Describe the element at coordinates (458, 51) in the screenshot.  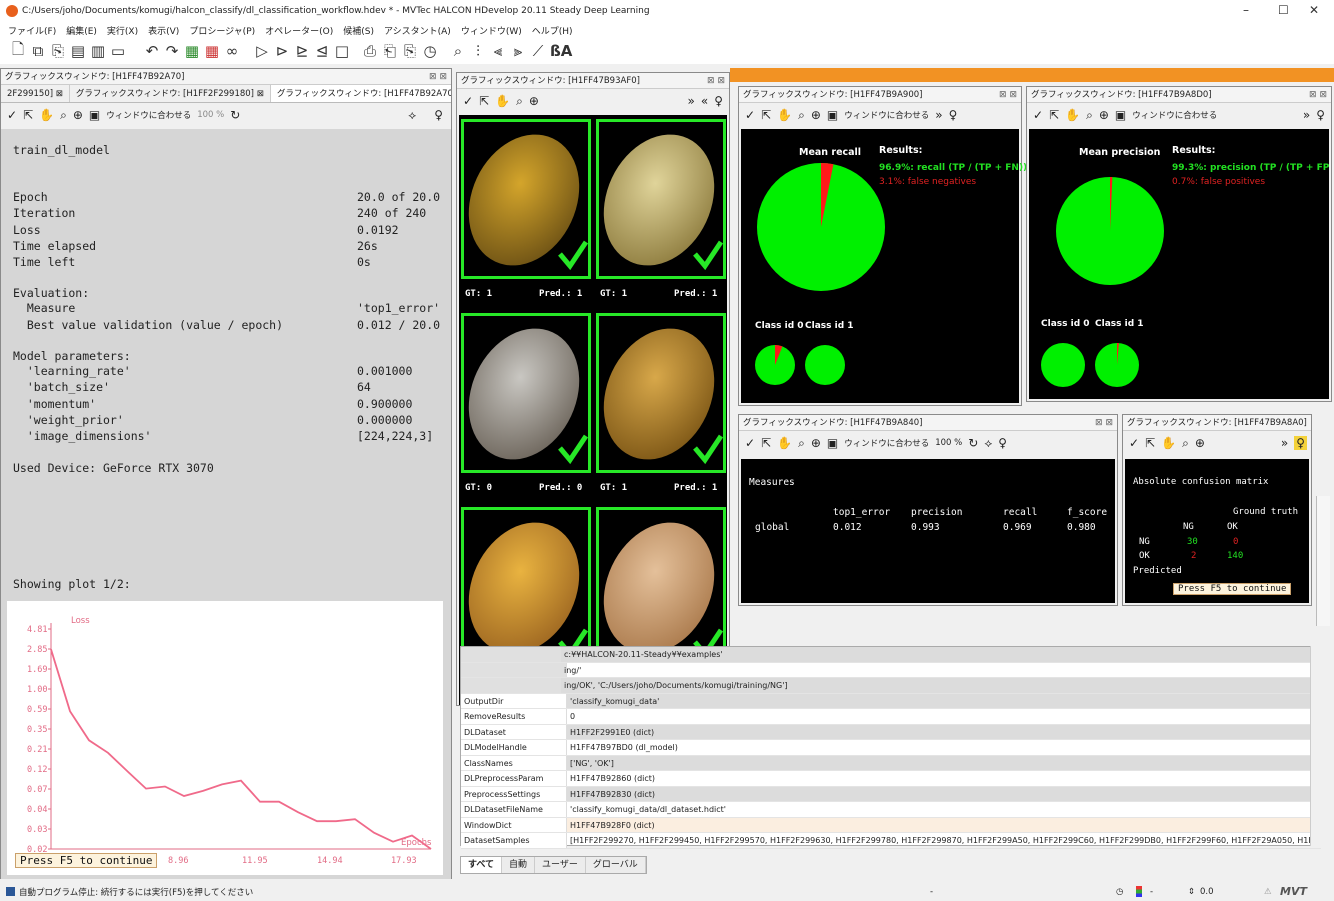
I see `zoom-icon: ⌕` at that location.